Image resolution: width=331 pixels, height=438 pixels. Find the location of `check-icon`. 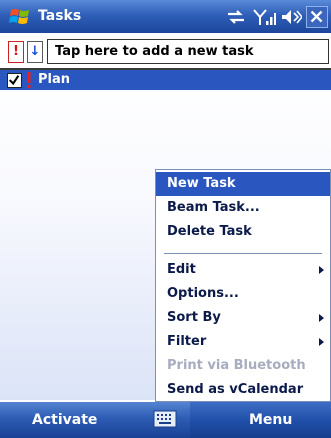

check-icon is located at coordinates (14, 80).